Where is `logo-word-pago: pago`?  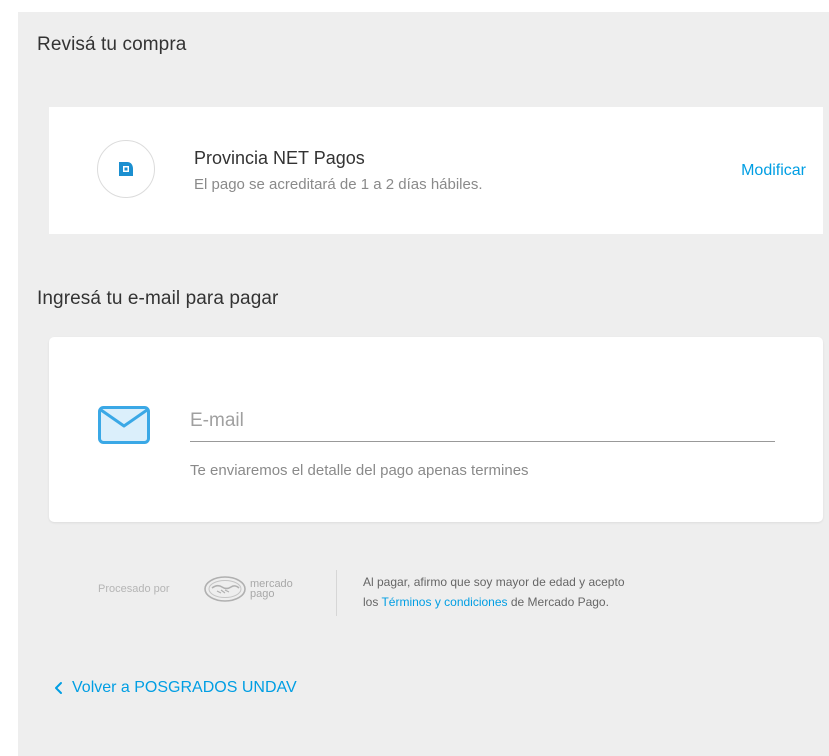
logo-word-pago: pago is located at coordinates (262, 594).